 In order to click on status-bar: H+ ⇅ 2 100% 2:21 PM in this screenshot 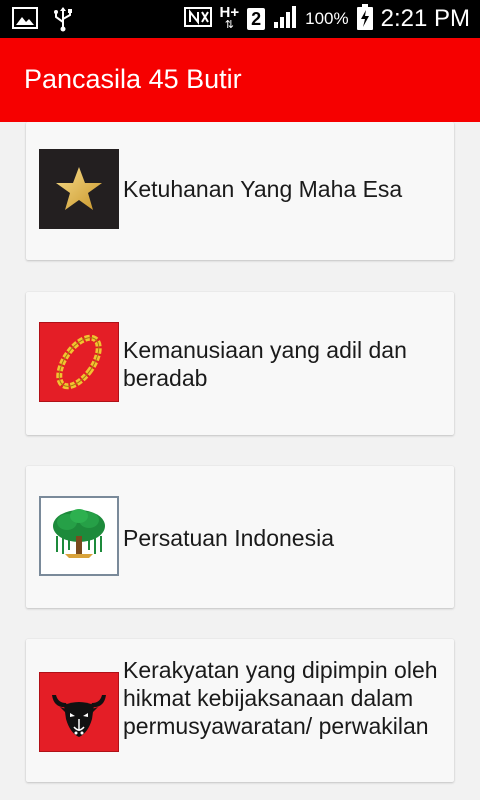, I will do `click(240, 19)`.